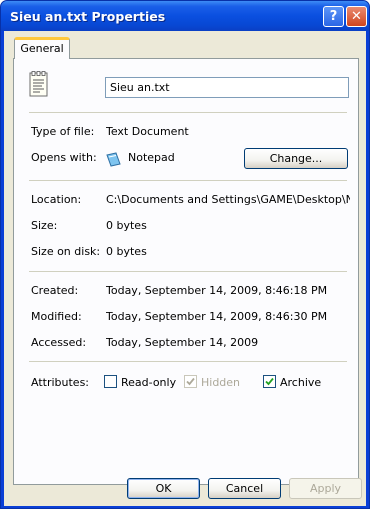 The image size is (372, 512). I want to click on location-label: Location:, so click(56, 199).